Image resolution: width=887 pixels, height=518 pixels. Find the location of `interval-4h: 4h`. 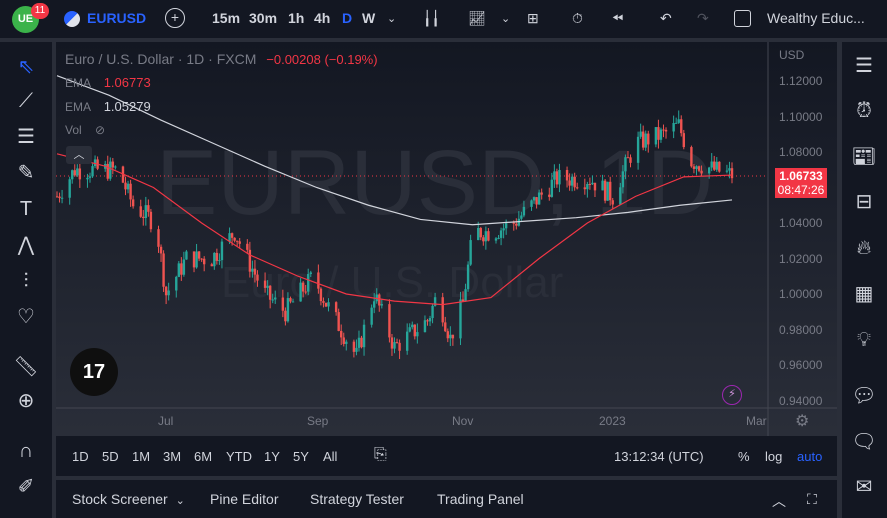

interval-4h: 4h is located at coordinates (322, 18).